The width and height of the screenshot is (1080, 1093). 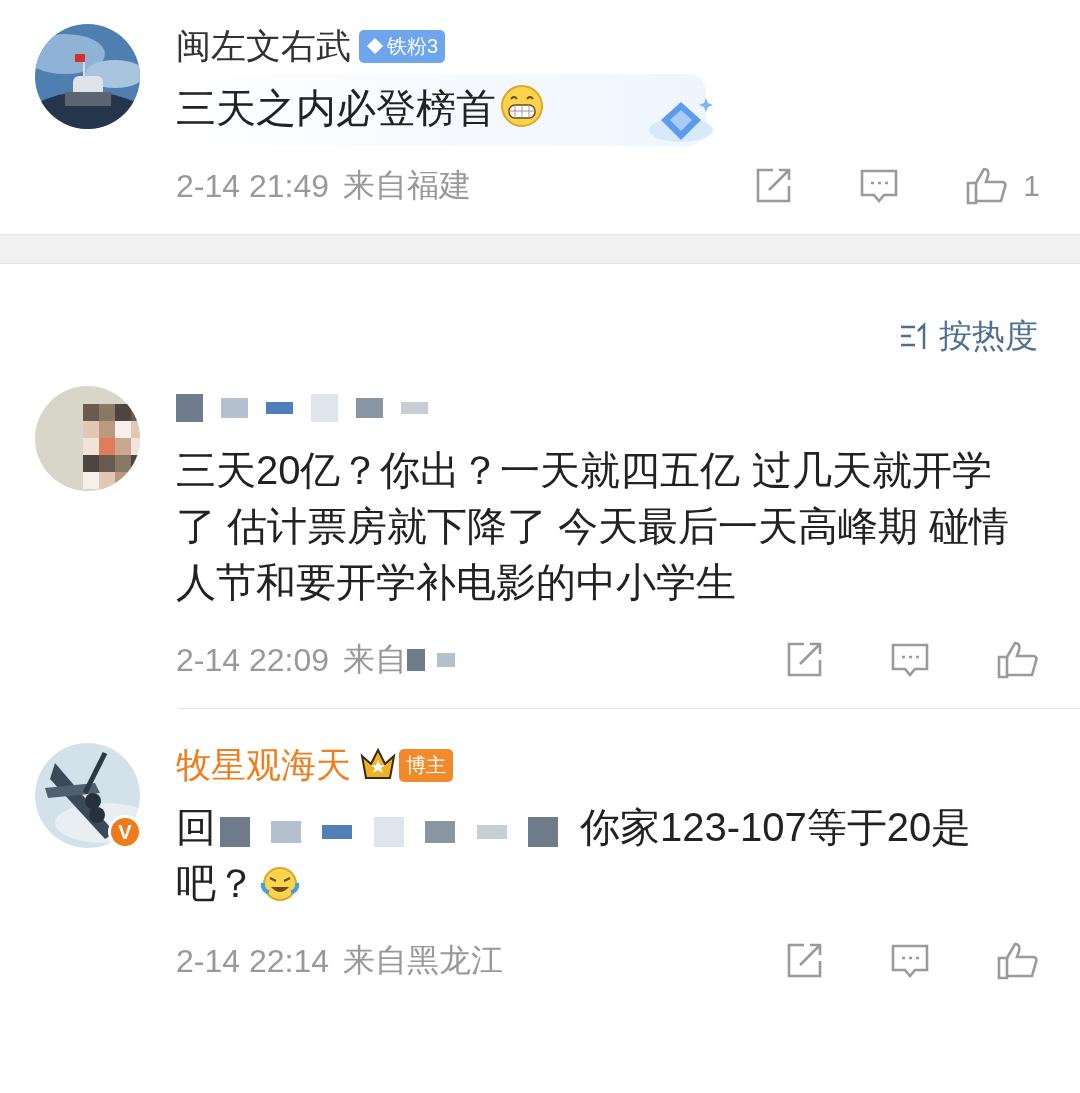 I want to click on crown-icon, so click(x=378, y=765).